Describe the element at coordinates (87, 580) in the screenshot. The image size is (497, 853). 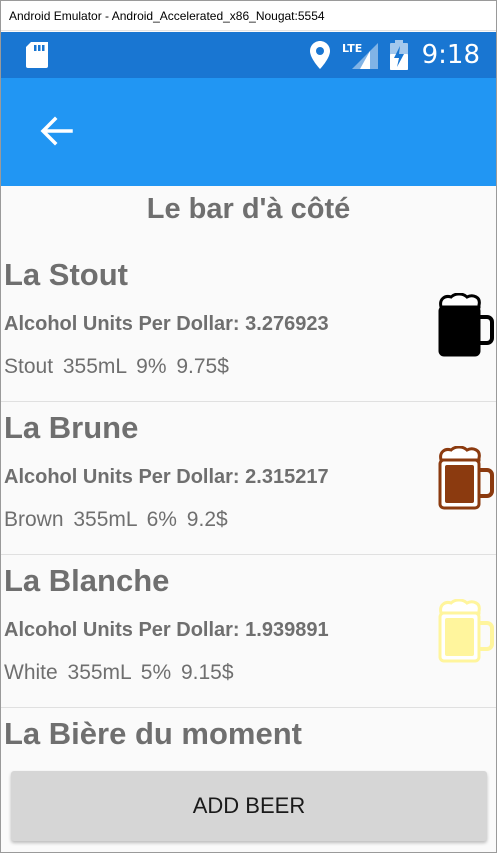
I see `beer-name: La Blanche` at that location.